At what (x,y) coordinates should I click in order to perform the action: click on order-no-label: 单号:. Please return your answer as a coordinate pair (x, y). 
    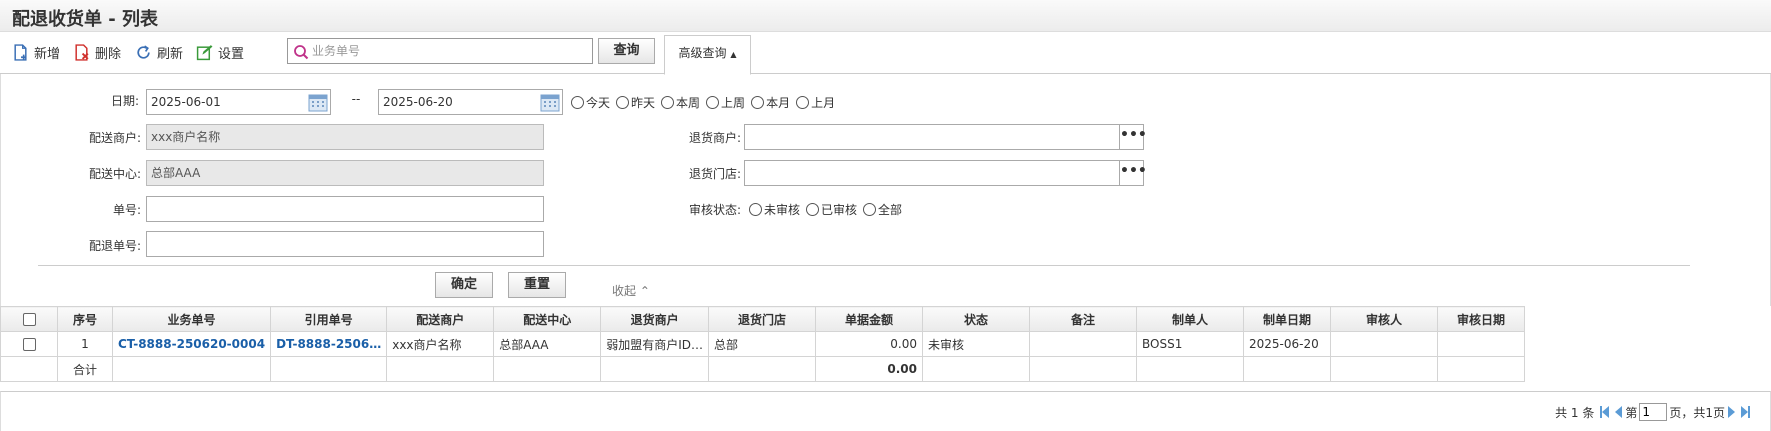
    Looking at the image, I should click on (126, 210).